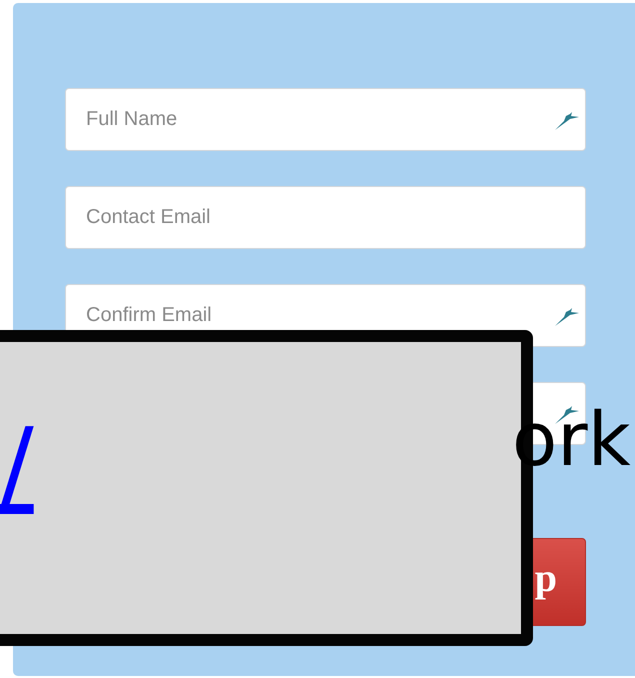  I want to click on input-field: Full Name, so click(325, 119).